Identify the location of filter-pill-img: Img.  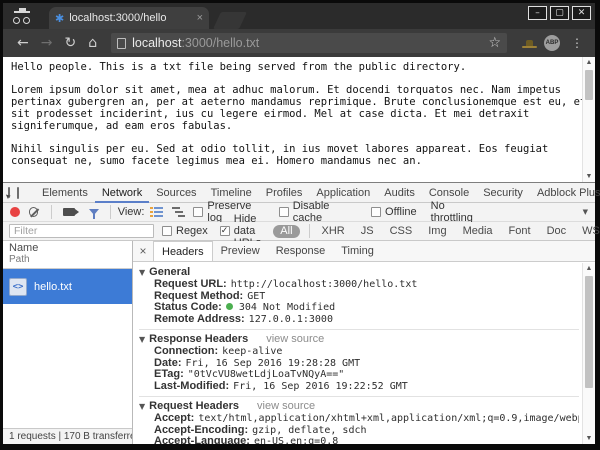
(437, 231).